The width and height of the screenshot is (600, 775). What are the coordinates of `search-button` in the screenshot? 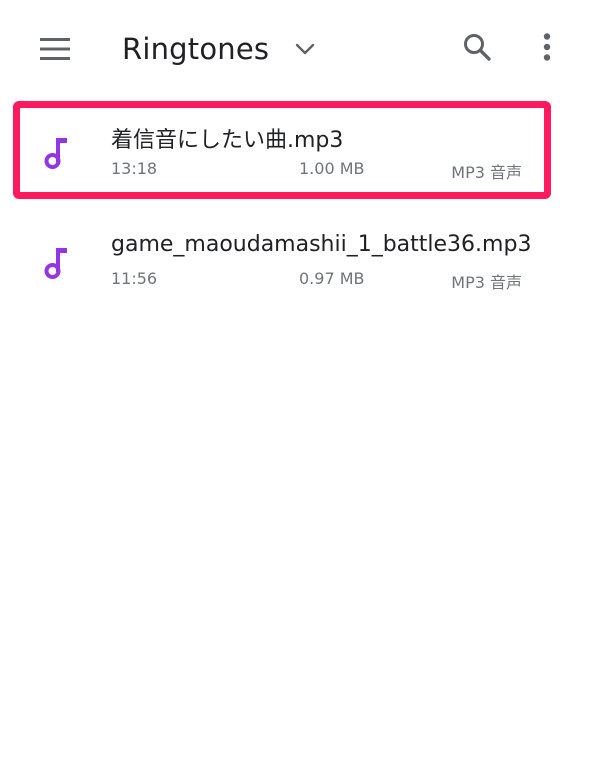 It's located at (477, 47).